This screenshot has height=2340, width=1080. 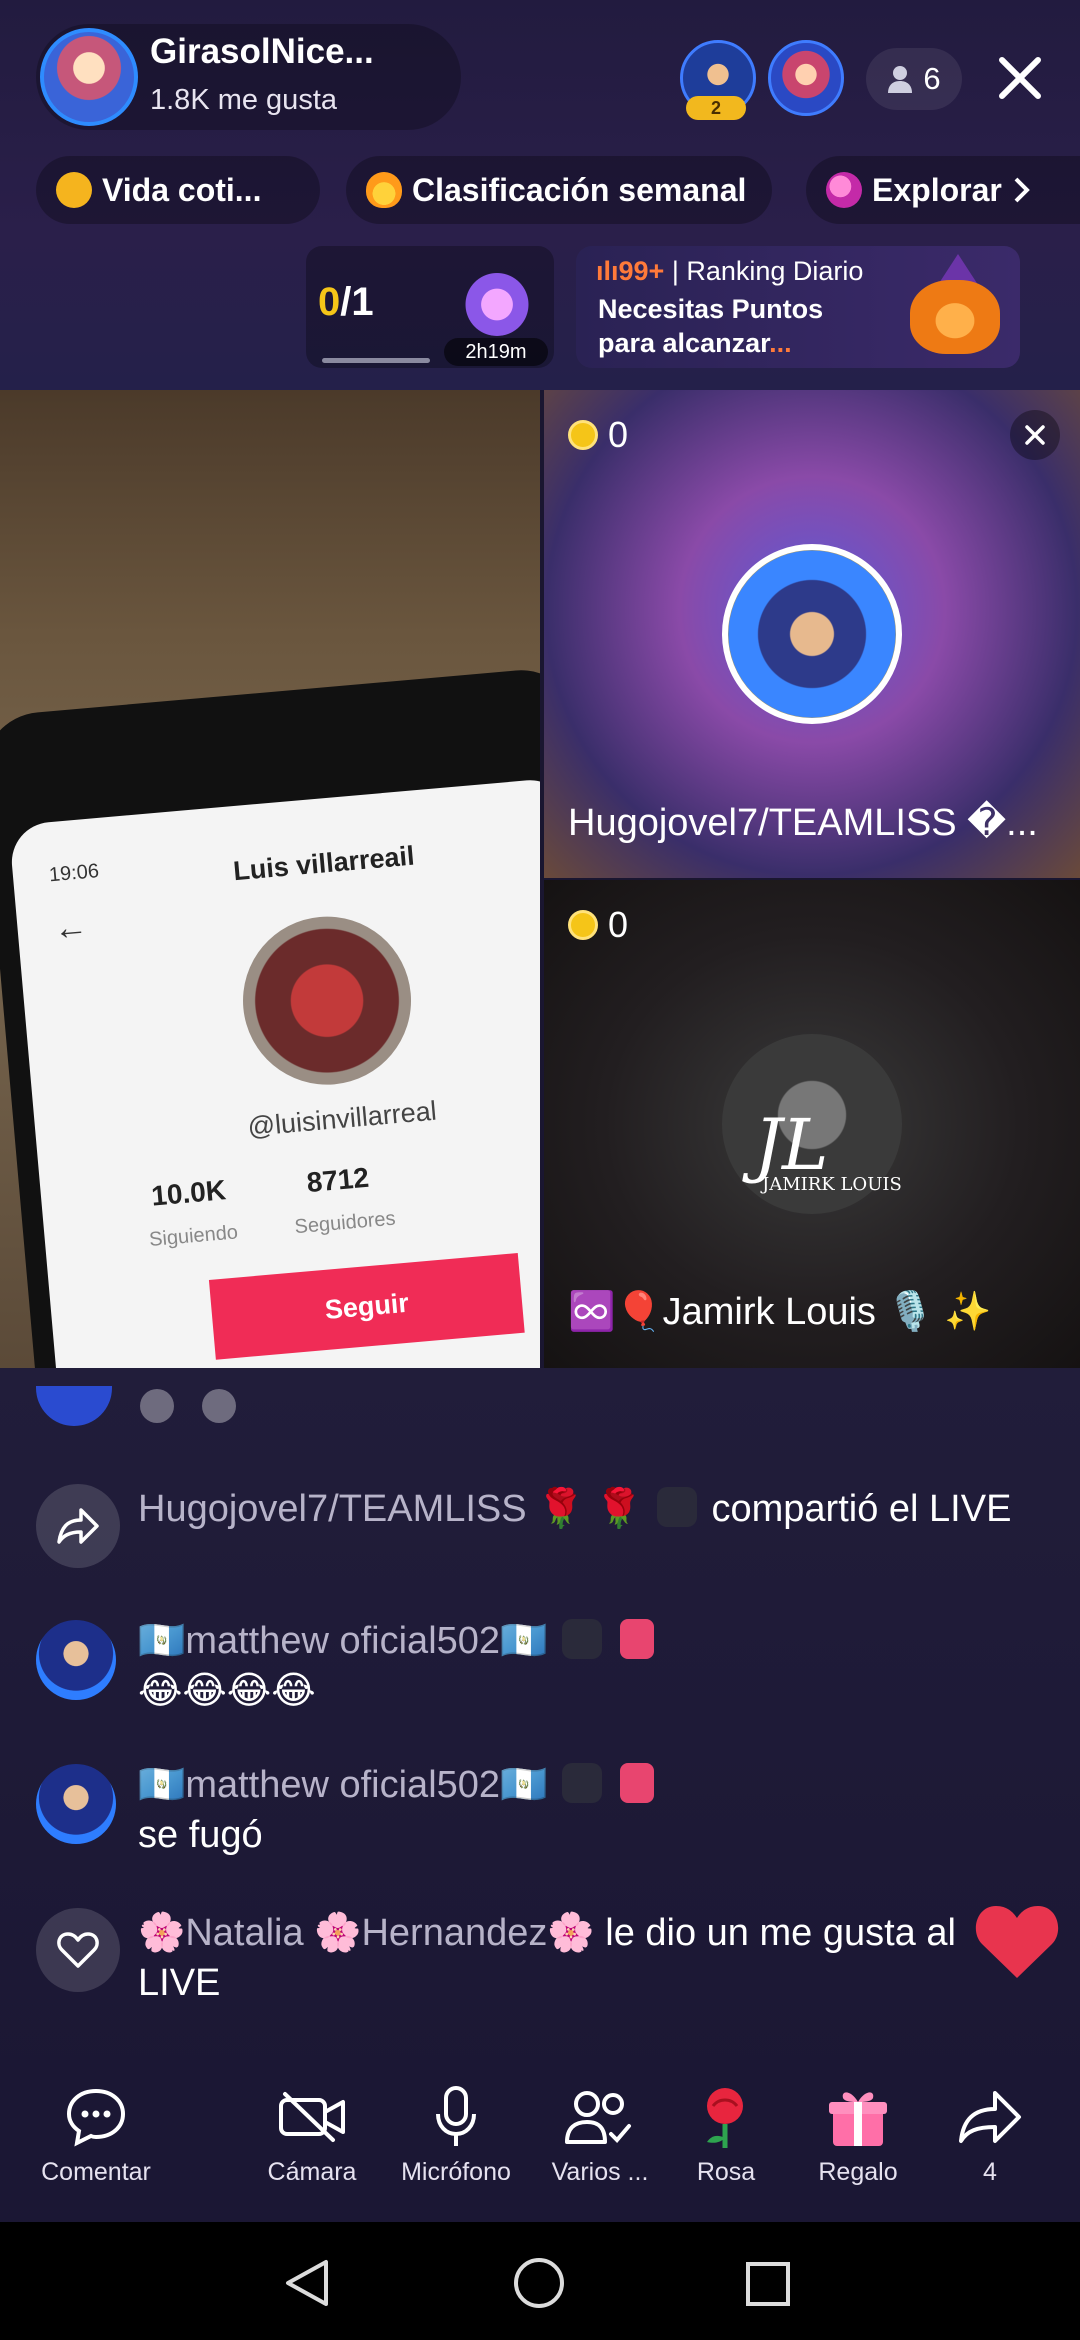 What do you see at coordinates (955, 317) in the screenshot?
I see `pumpkin-icon` at bounding box center [955, 317].